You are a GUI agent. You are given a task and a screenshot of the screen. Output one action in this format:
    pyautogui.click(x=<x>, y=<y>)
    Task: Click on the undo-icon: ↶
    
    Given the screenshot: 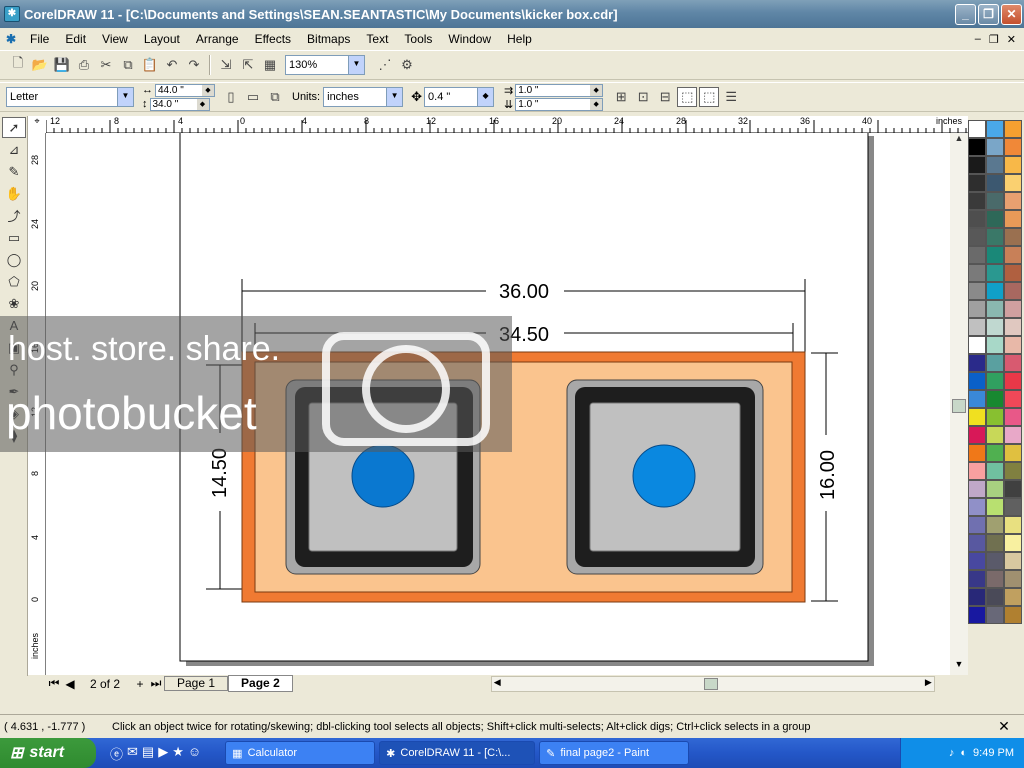 What is the action you would take?
    pyautogui.click(x=172, y=65)
    